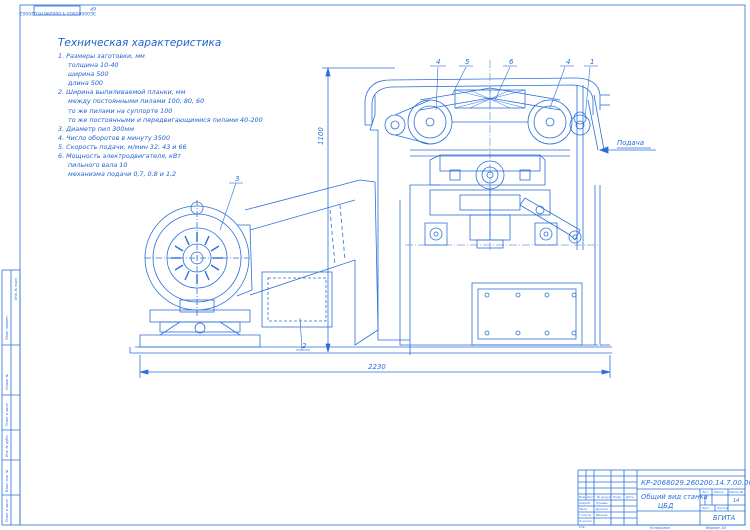 This screenshot has width=750, height=530. I want to click on bearing-left, so click(436, 234).